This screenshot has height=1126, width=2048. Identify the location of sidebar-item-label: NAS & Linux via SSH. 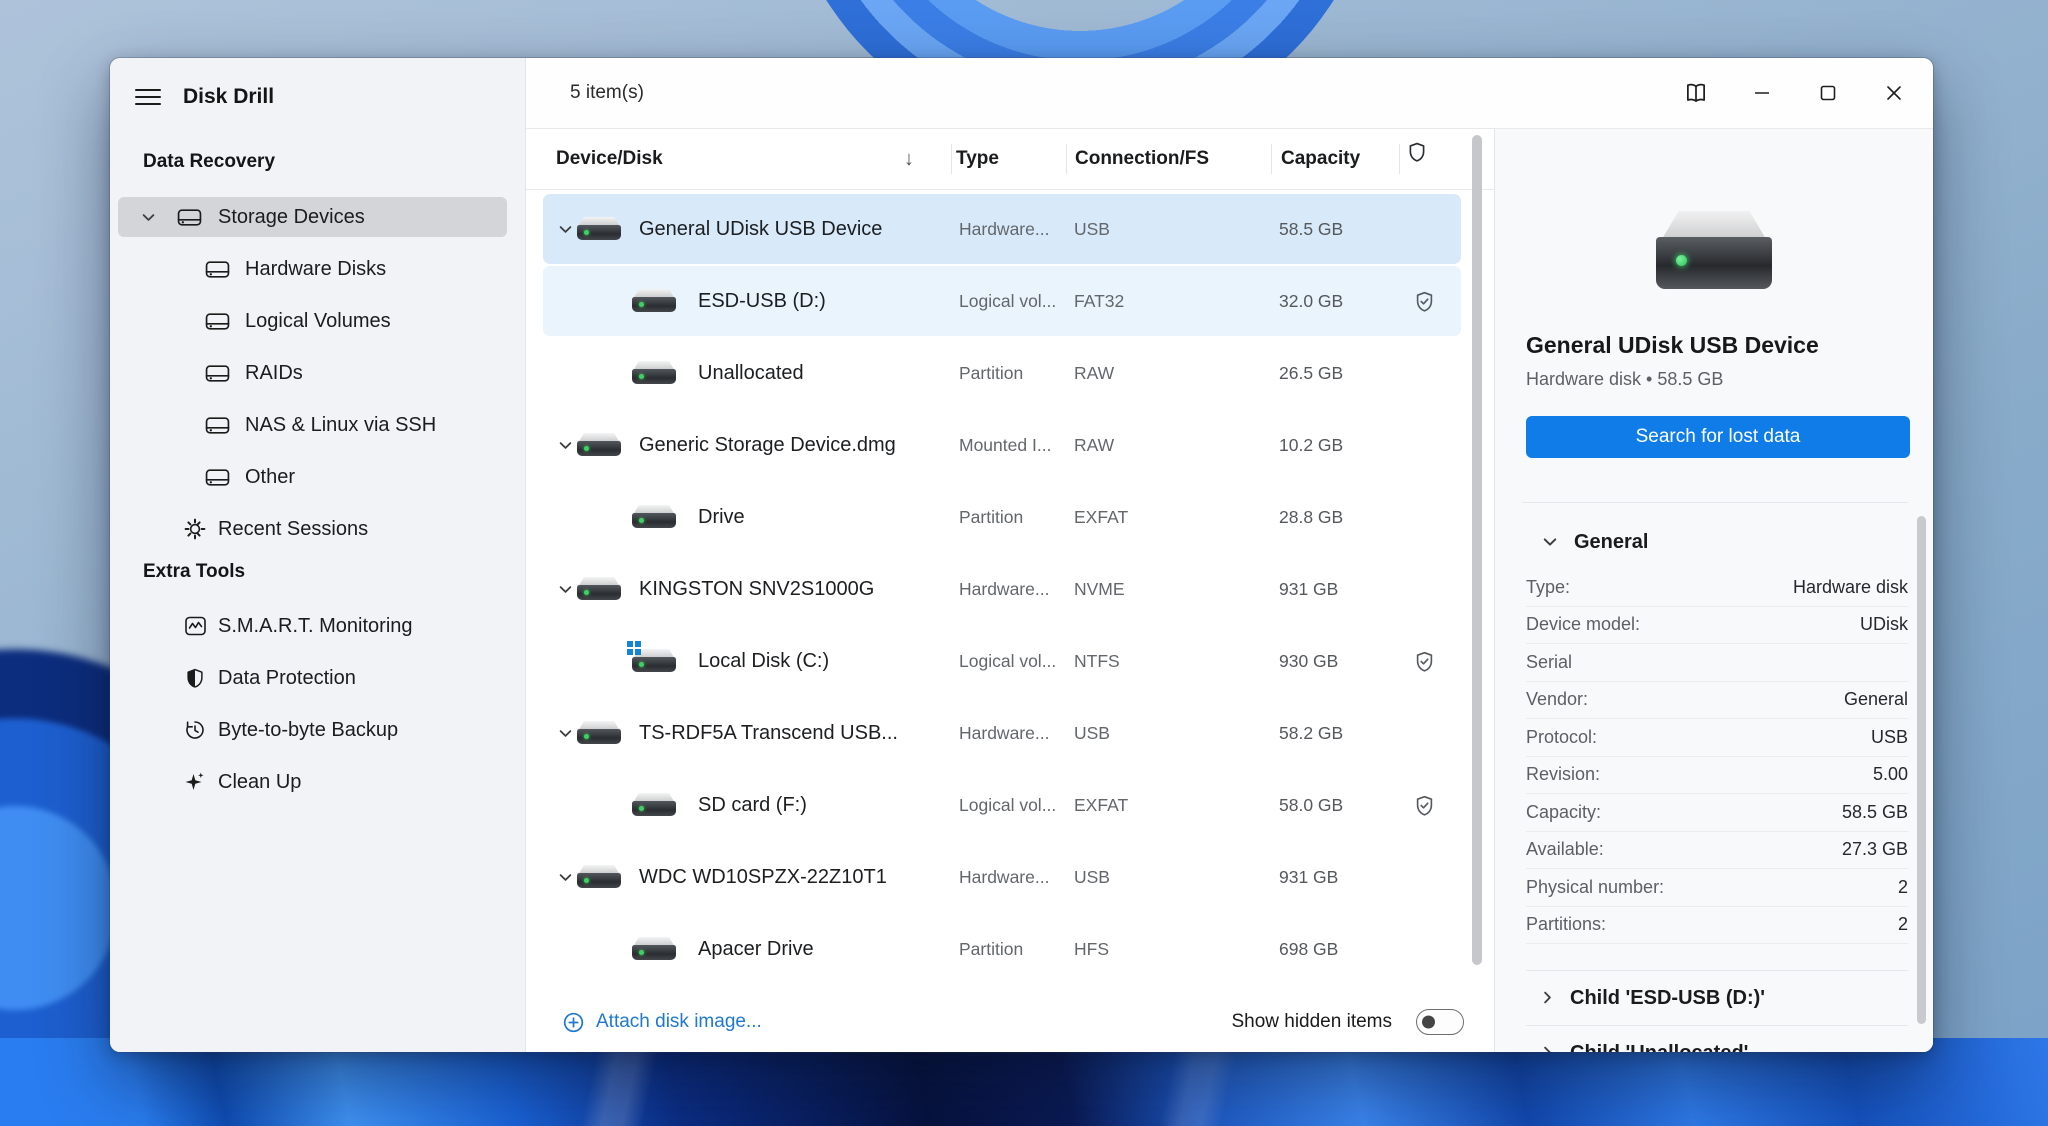
(341, 424).